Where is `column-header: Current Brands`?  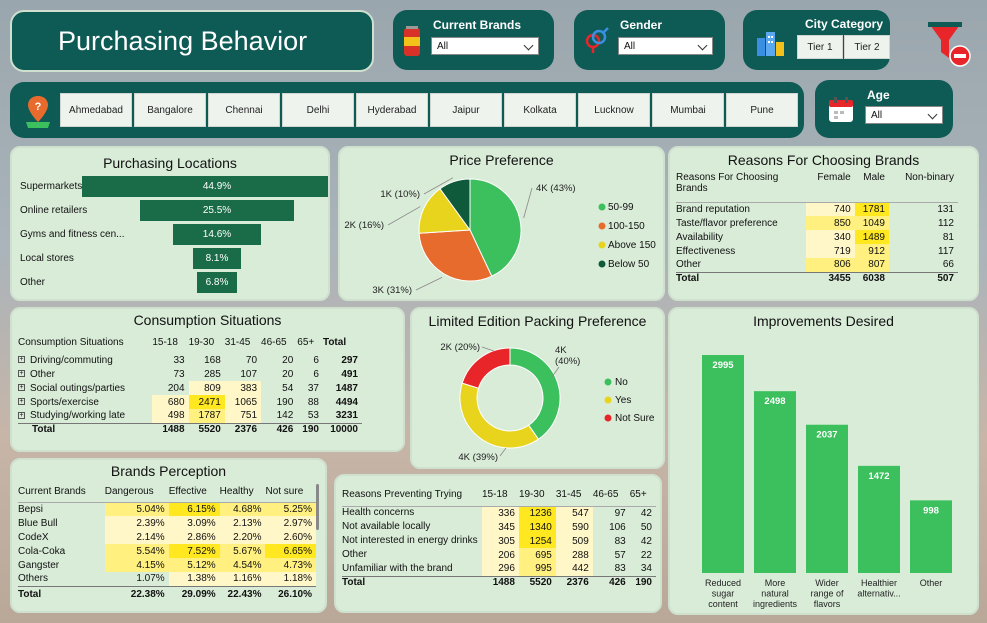
column-header: Current Brands is located at coordinates (61, 492).